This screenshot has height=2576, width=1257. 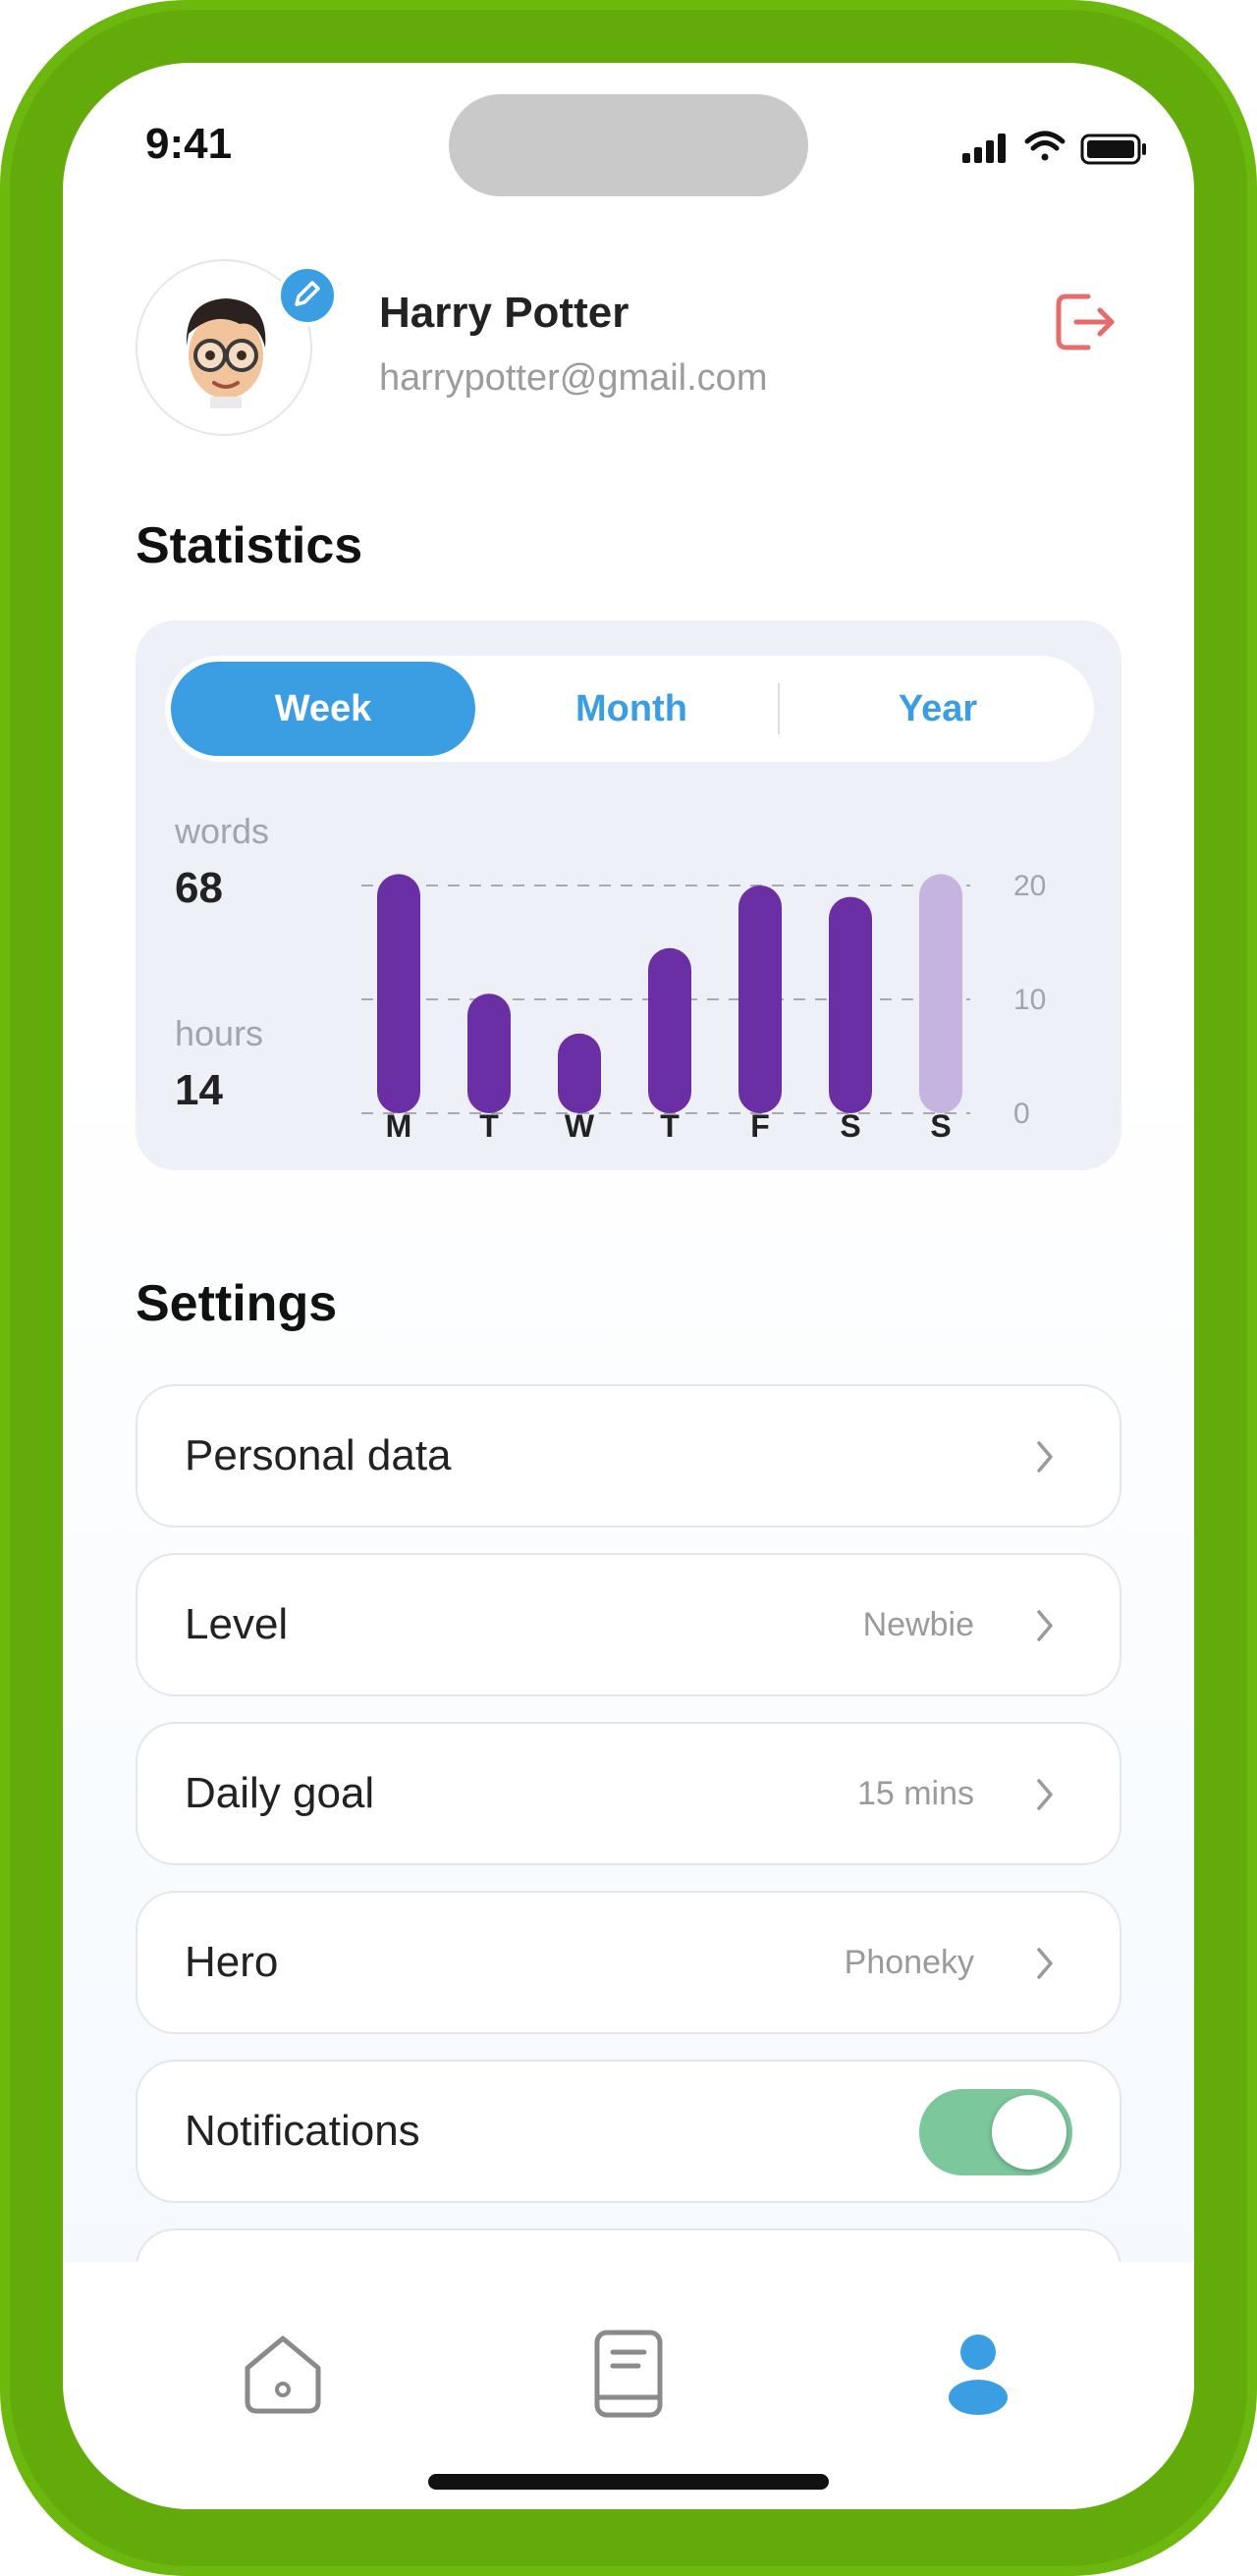 I want to click on home-indicator, so click(x=628, y=2482).